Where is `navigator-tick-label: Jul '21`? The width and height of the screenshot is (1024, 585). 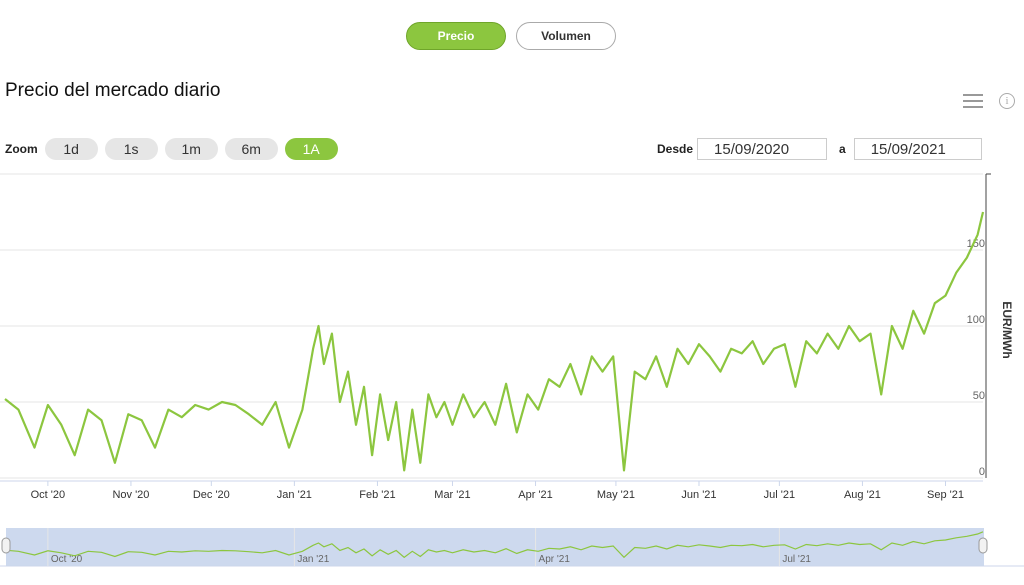 navigator-tick-label: Jul '21 is located at coordinates (796, 559).